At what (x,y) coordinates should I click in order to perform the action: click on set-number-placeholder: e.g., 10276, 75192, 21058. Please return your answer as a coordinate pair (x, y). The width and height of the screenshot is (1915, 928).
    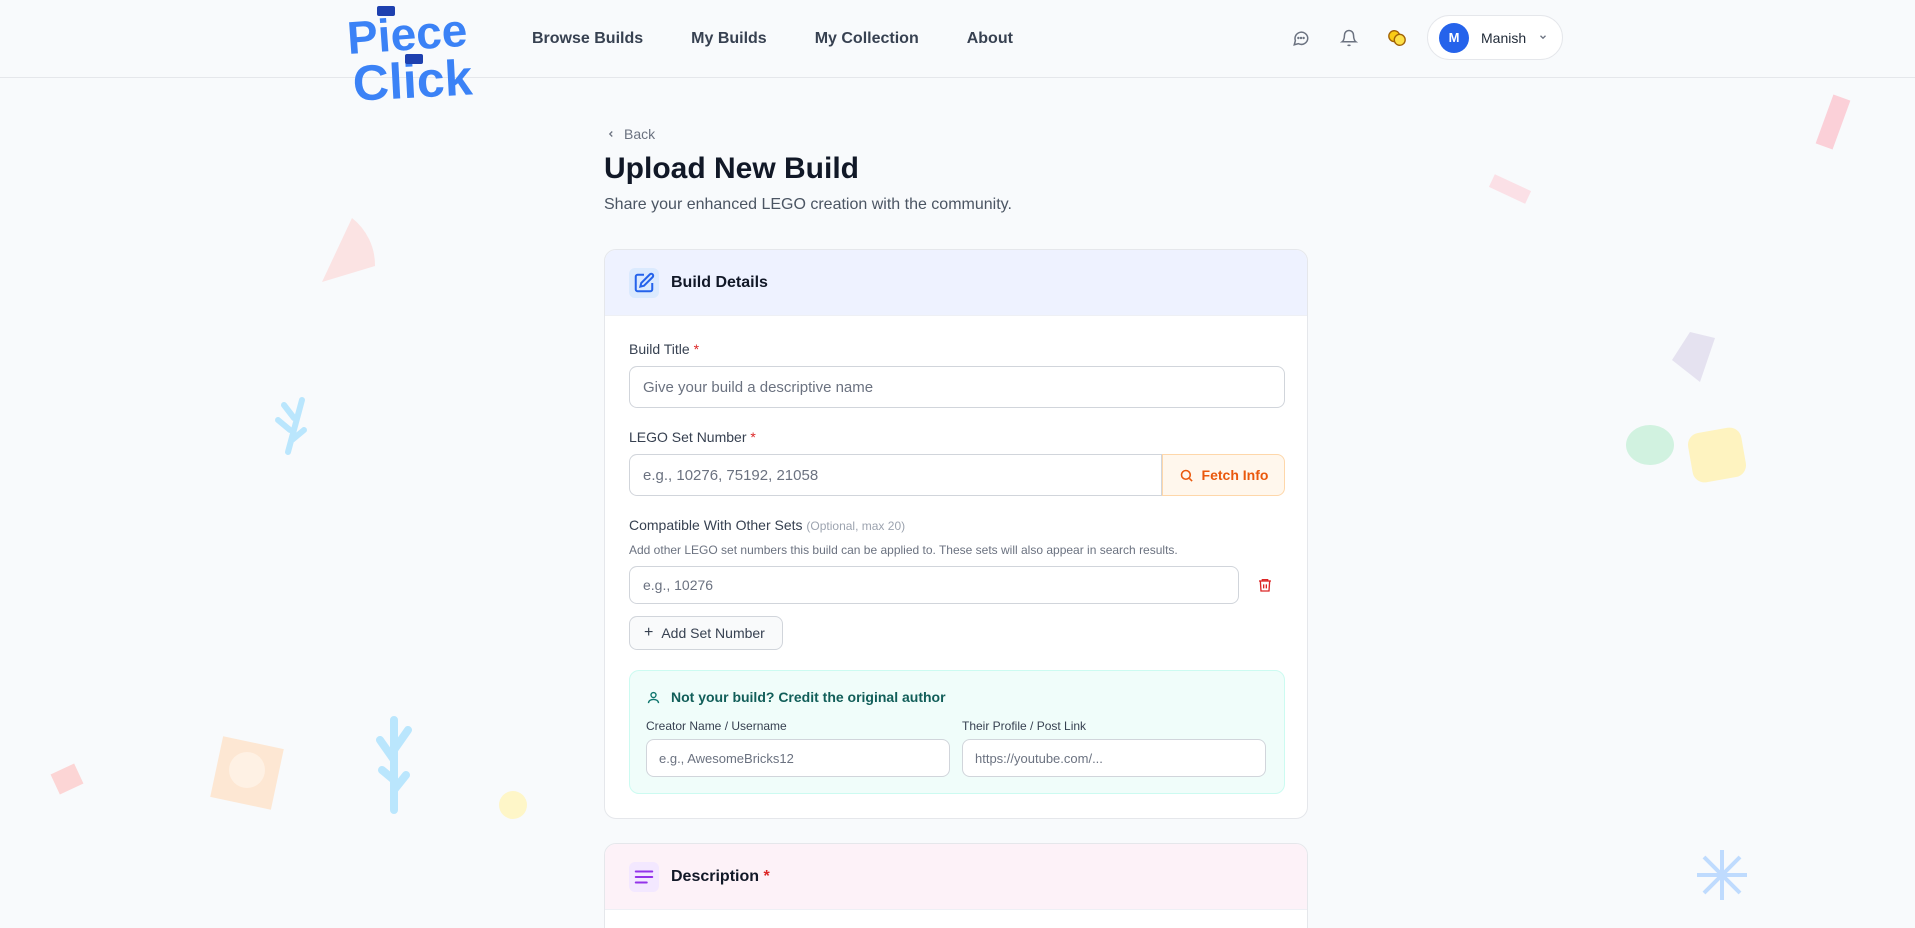
    Looking at the image, I should click on (731, 475).